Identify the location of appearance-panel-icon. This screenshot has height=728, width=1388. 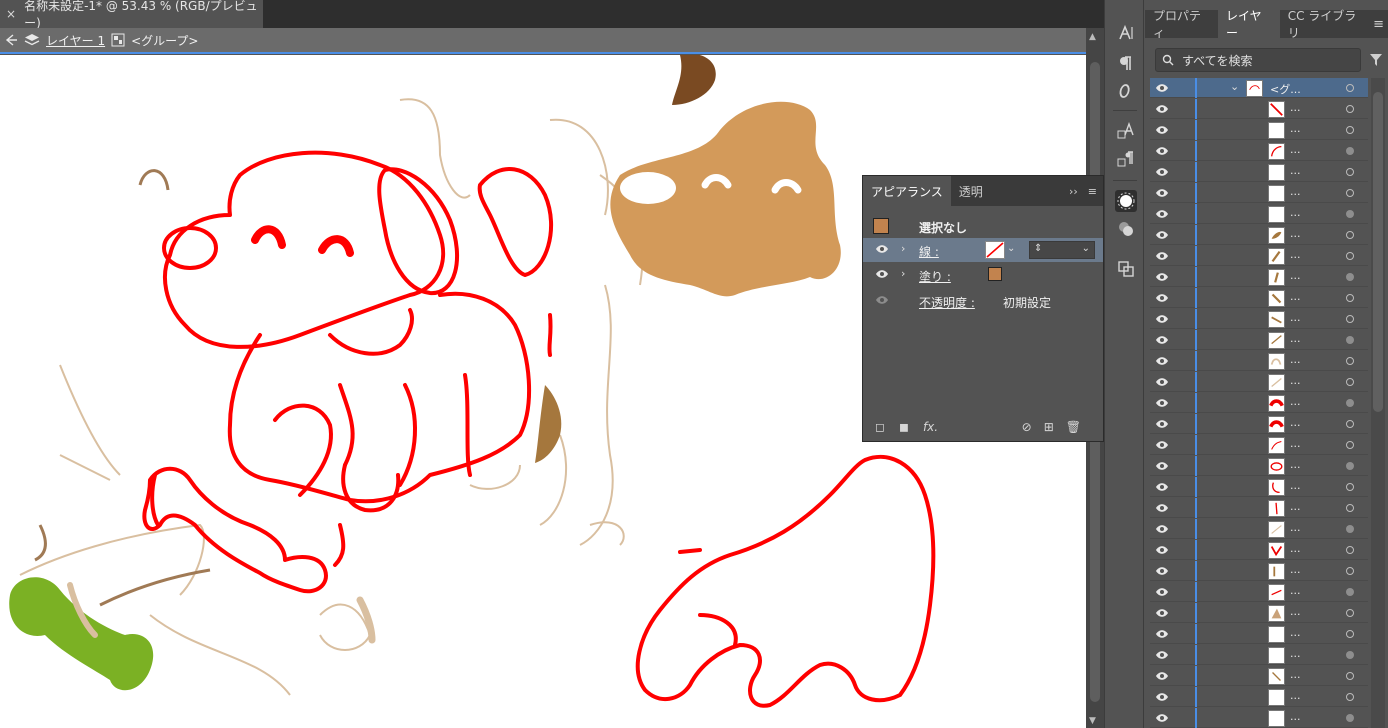
(1126, 201).